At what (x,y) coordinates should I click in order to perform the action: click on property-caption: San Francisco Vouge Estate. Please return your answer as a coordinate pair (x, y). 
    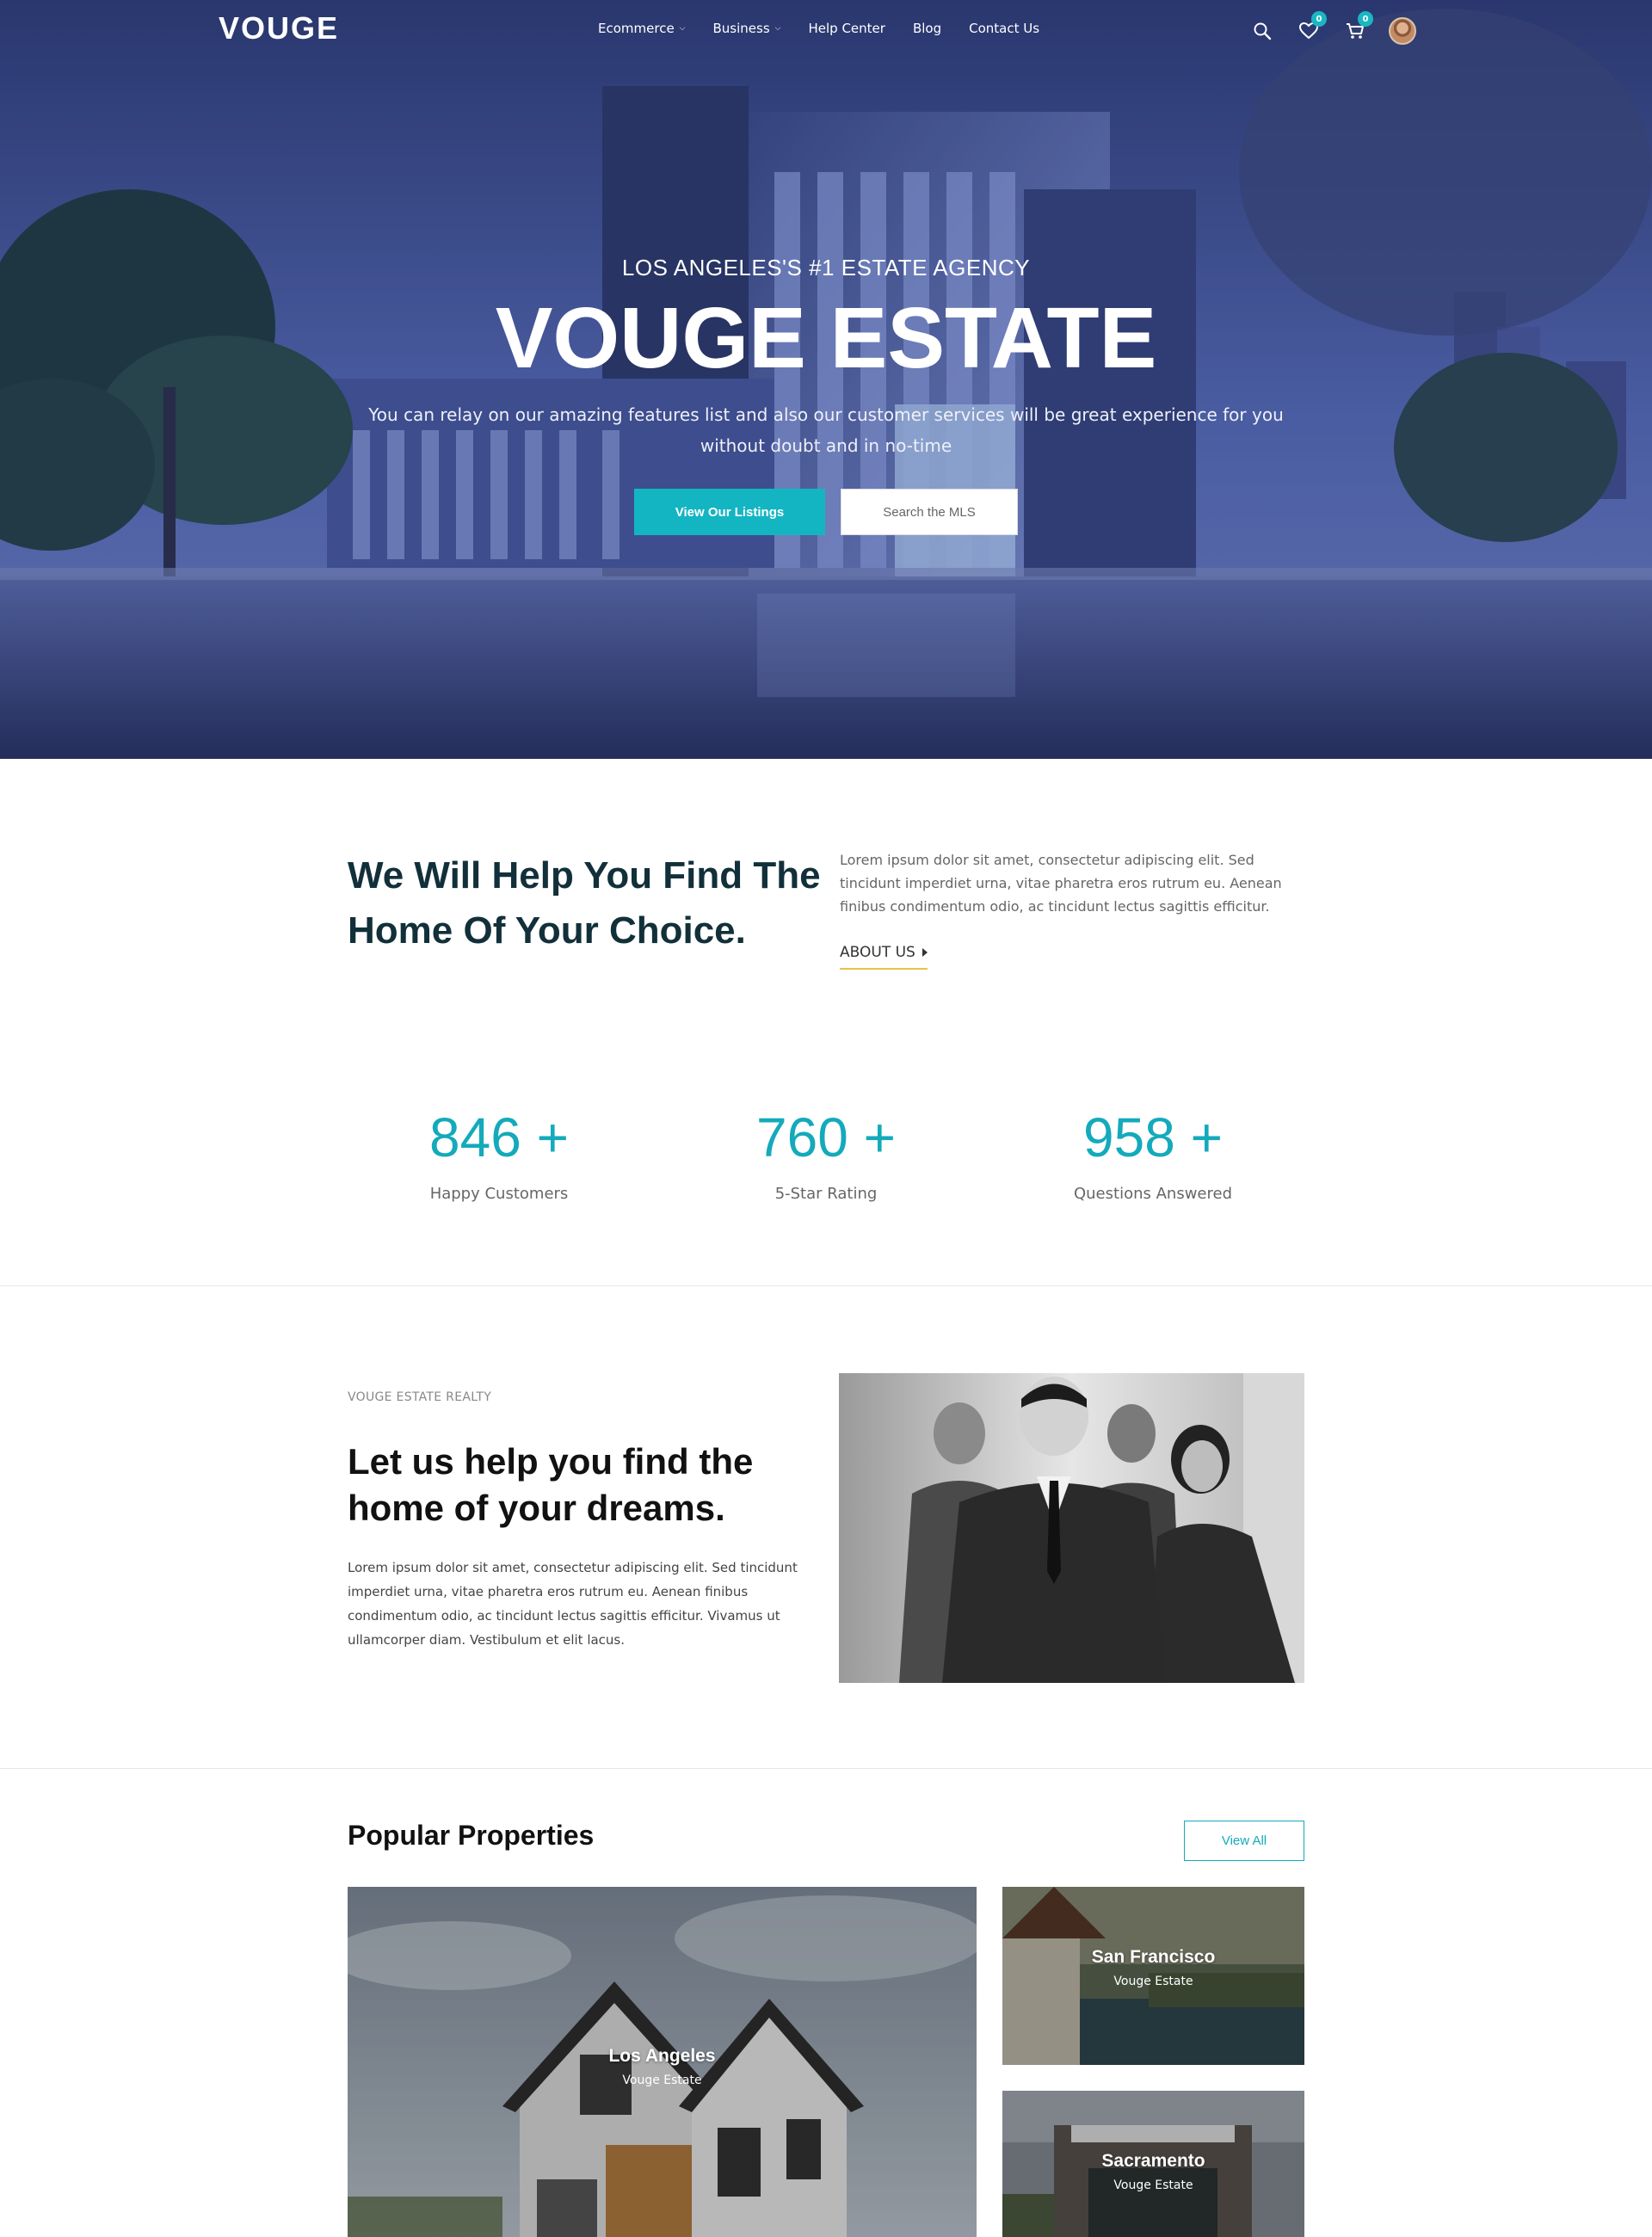
    Looking at the image, I should click on (1153, 1967).